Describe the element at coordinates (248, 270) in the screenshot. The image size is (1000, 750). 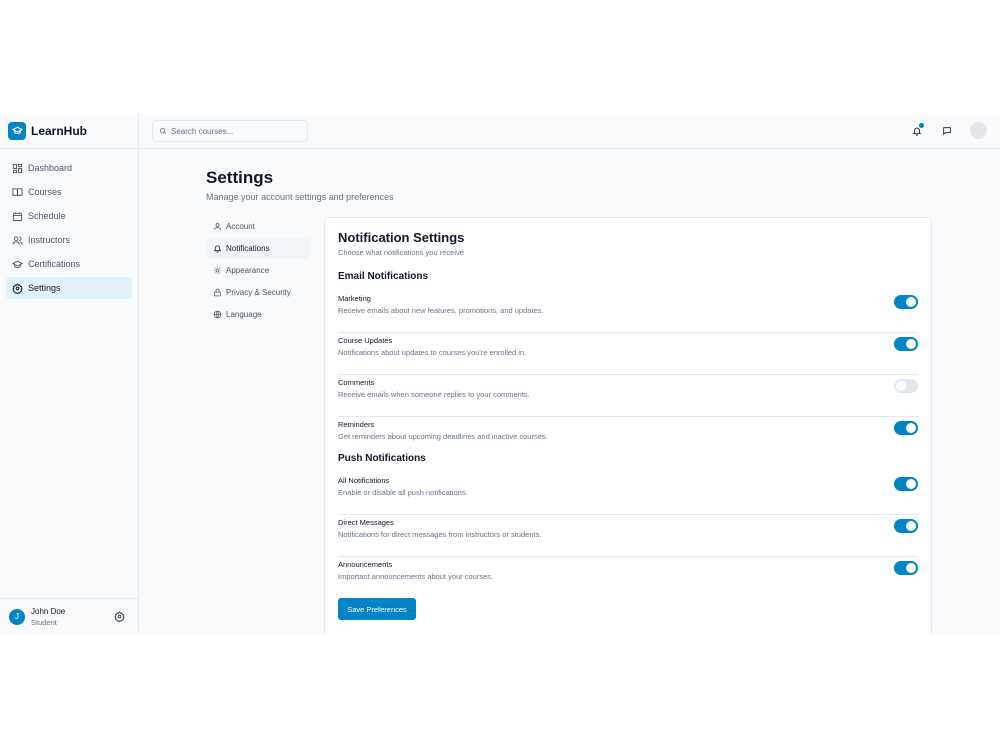
I see `settings-tab-label: Appearance` at that location.